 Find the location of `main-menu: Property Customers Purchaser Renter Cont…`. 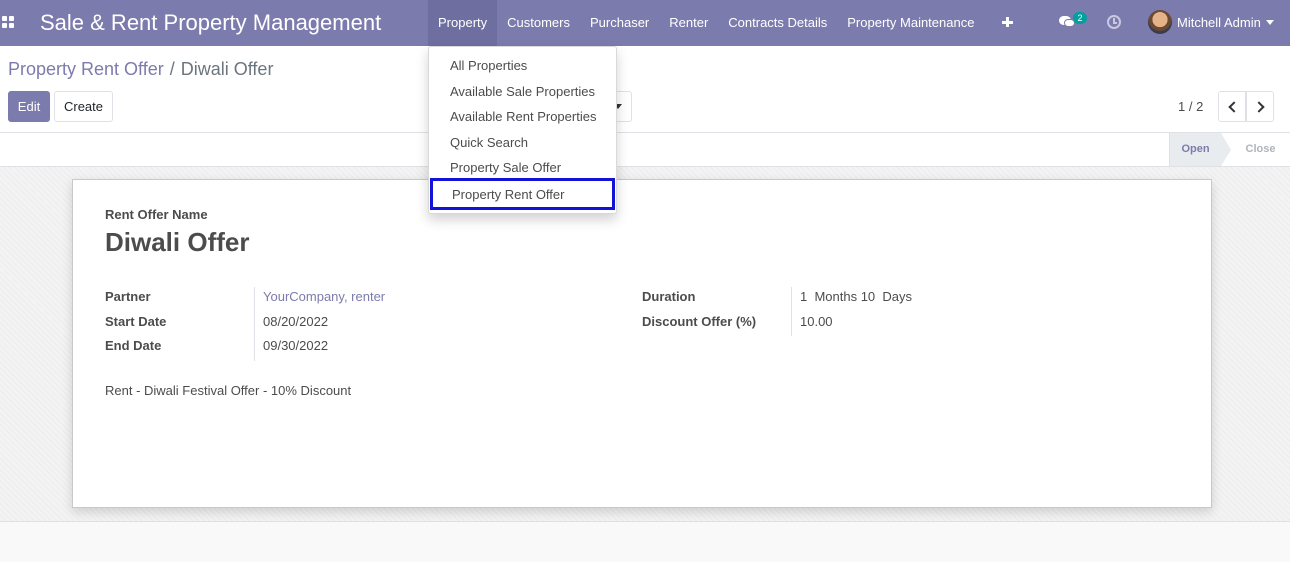

main-menu: Property Customers Purchaser Renter Cont… is located at coordinates (706, 23).